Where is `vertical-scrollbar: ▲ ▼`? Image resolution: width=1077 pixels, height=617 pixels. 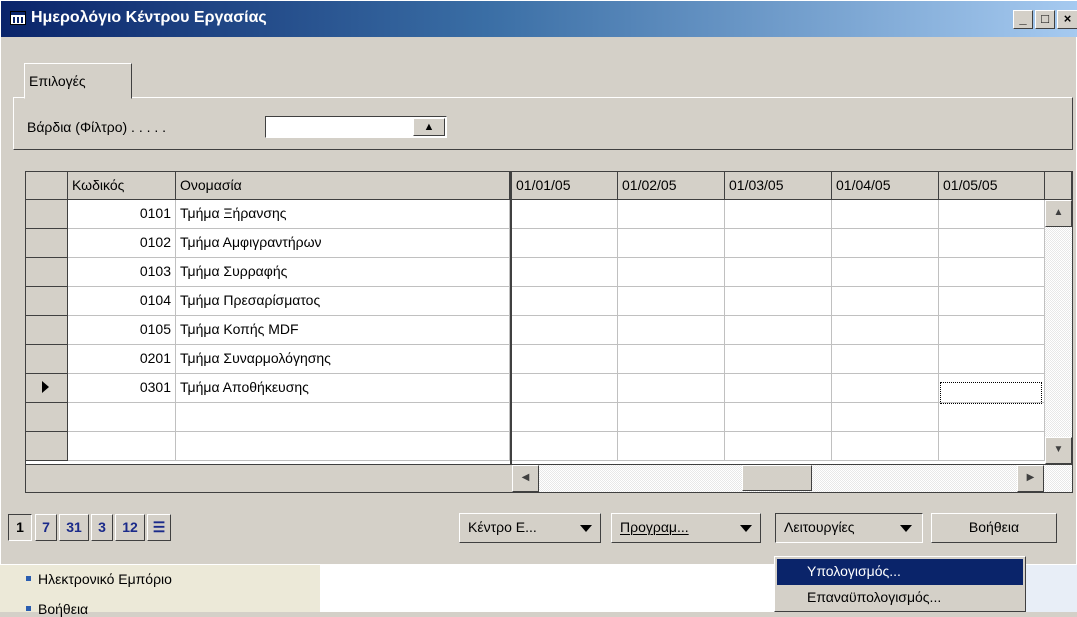
vertical-scrollbar: ▲ ▼ is located at coordinates (1058, 332).